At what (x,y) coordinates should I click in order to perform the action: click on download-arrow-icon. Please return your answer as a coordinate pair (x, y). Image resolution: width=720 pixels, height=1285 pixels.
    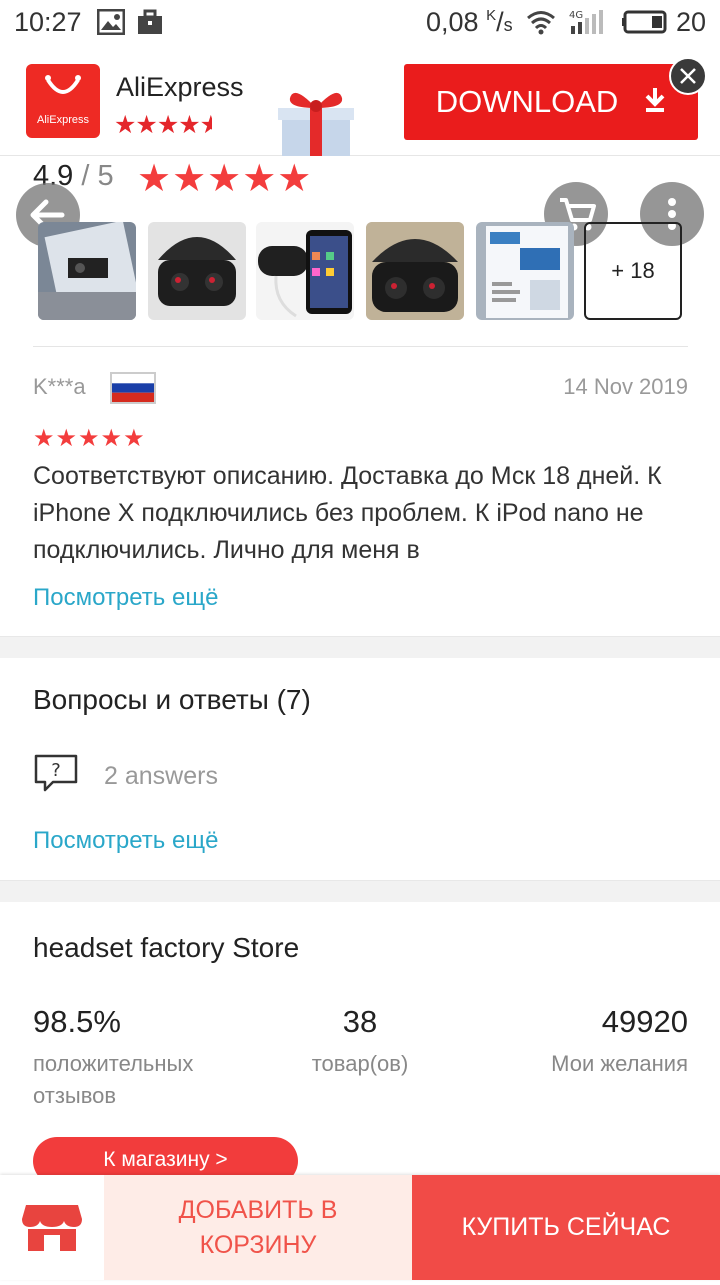
    Looking at the image, I should click on (655, 102).